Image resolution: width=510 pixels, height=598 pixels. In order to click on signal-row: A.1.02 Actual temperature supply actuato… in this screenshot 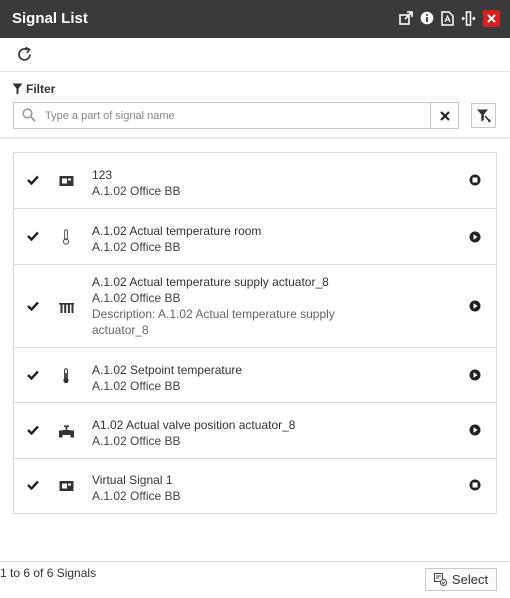, I will do `click(255, 306)`.